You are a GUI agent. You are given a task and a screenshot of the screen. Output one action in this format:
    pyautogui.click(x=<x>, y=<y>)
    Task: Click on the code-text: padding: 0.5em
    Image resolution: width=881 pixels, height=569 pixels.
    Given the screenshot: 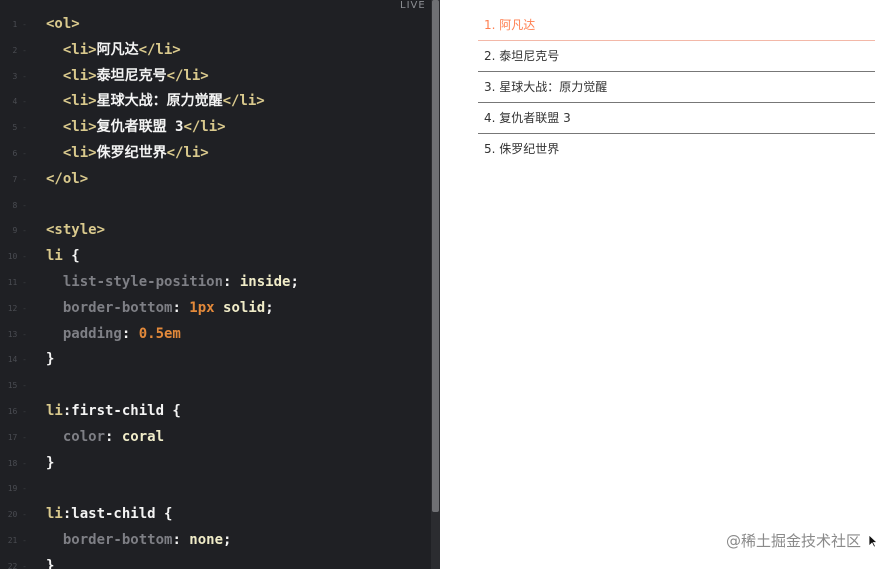 What is the action you would take?
    pyautogui.click(x=113, y=335)
    